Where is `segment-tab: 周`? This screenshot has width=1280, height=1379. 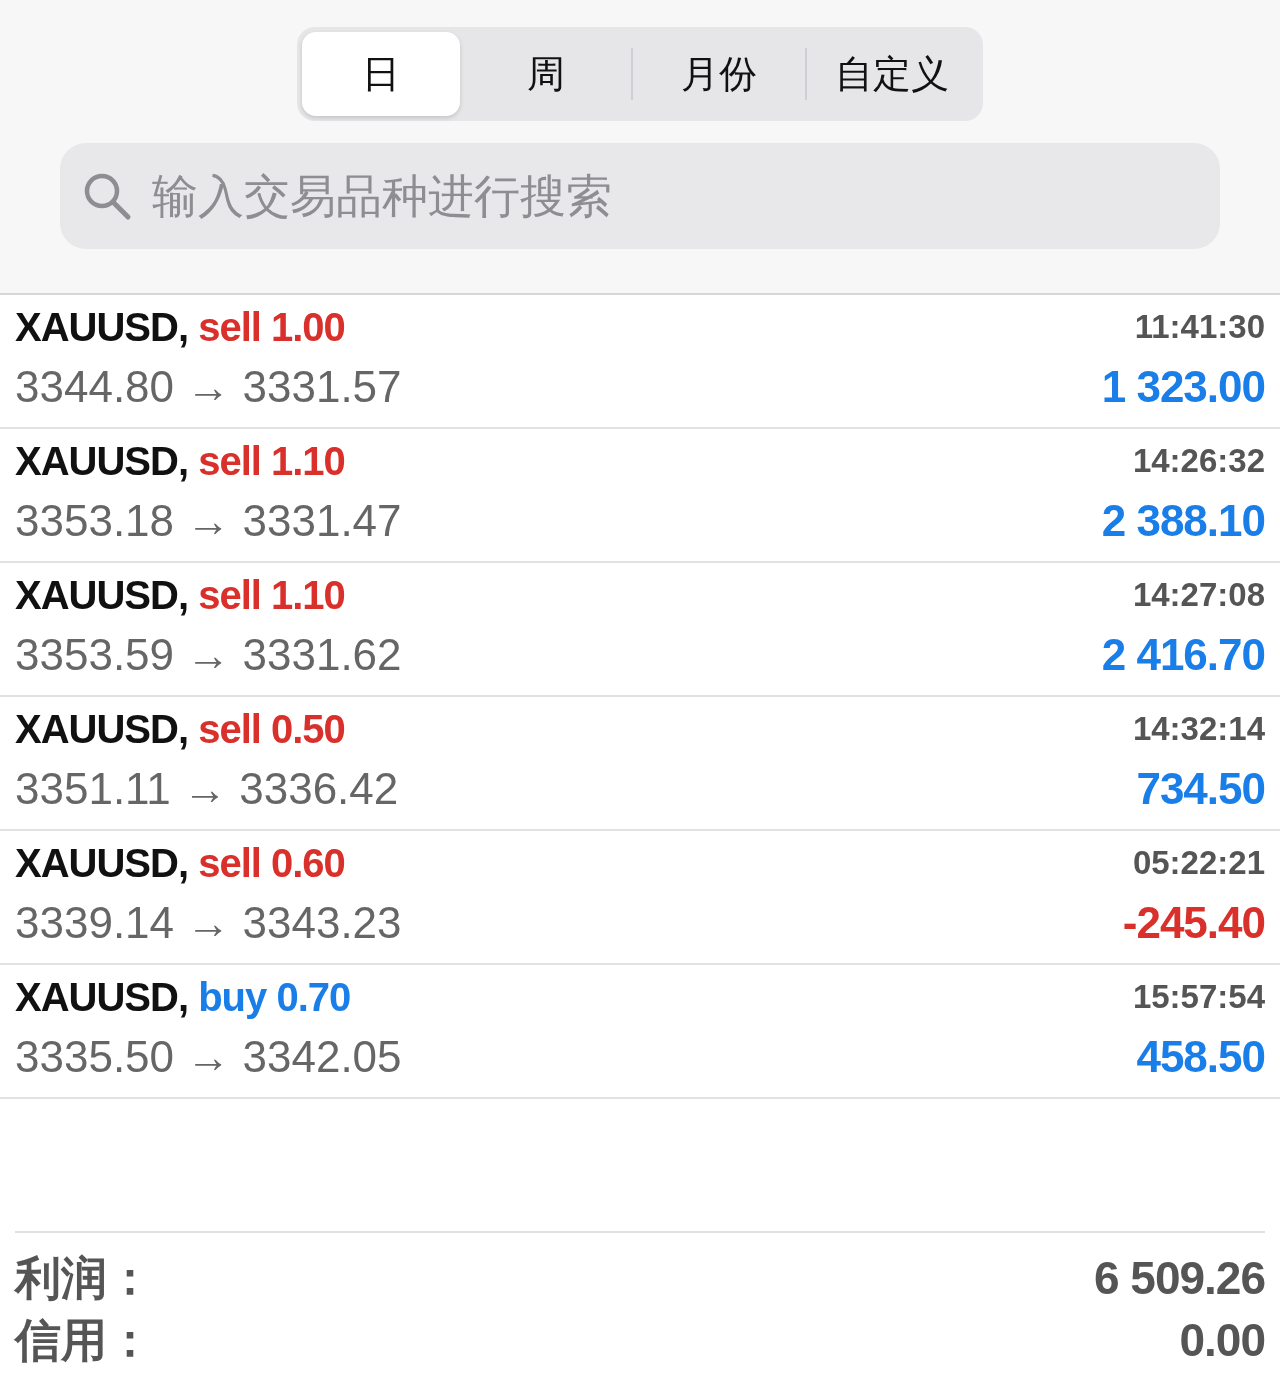 segment-tab: 周 is located at coordinates (546, 74).